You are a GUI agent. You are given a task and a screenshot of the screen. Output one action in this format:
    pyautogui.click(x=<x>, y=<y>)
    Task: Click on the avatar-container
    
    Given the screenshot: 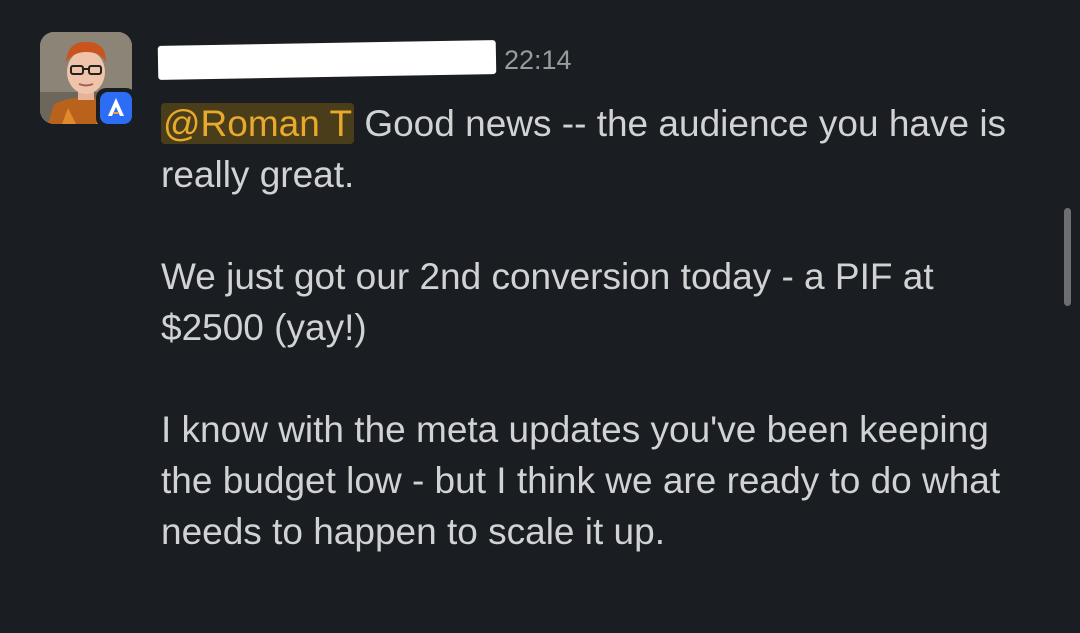 What is the action you would take?
    pyautogui.click(x=88, y=80)
    